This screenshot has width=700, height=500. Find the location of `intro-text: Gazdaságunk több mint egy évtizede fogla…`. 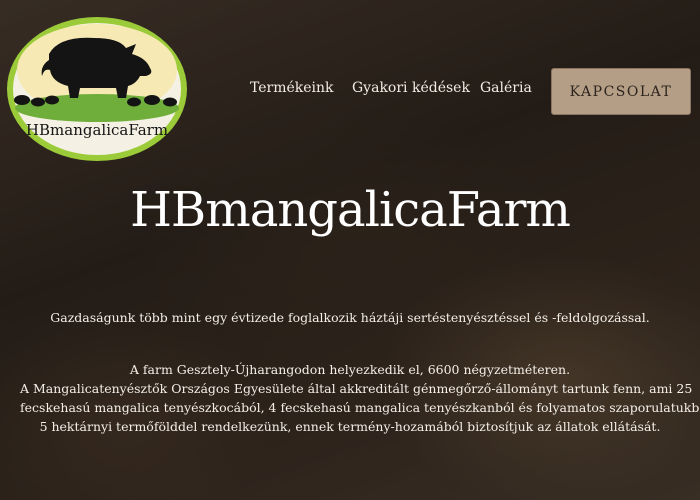

intro-text: Gazdaságunk több mint egy évtizede fogla… is located at coordinates (350, 317).